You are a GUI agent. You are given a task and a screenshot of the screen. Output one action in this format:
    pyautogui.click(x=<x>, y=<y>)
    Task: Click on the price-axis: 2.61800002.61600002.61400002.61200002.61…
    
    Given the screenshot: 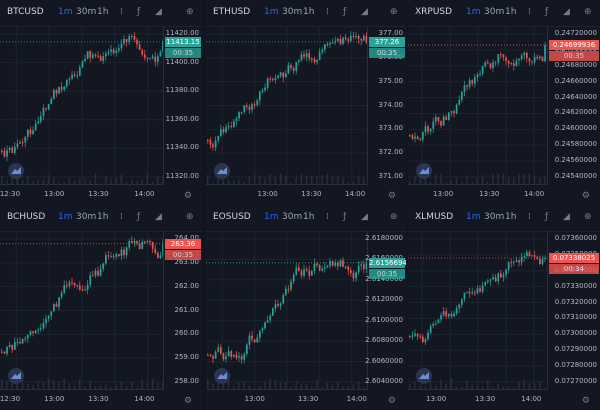 What is the action you would take?
    pyautogui.click(x=385, y=310)
    